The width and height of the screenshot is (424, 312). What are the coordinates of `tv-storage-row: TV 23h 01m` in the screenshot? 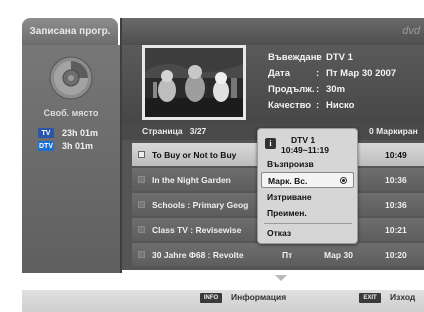 It's located at (68, 133).